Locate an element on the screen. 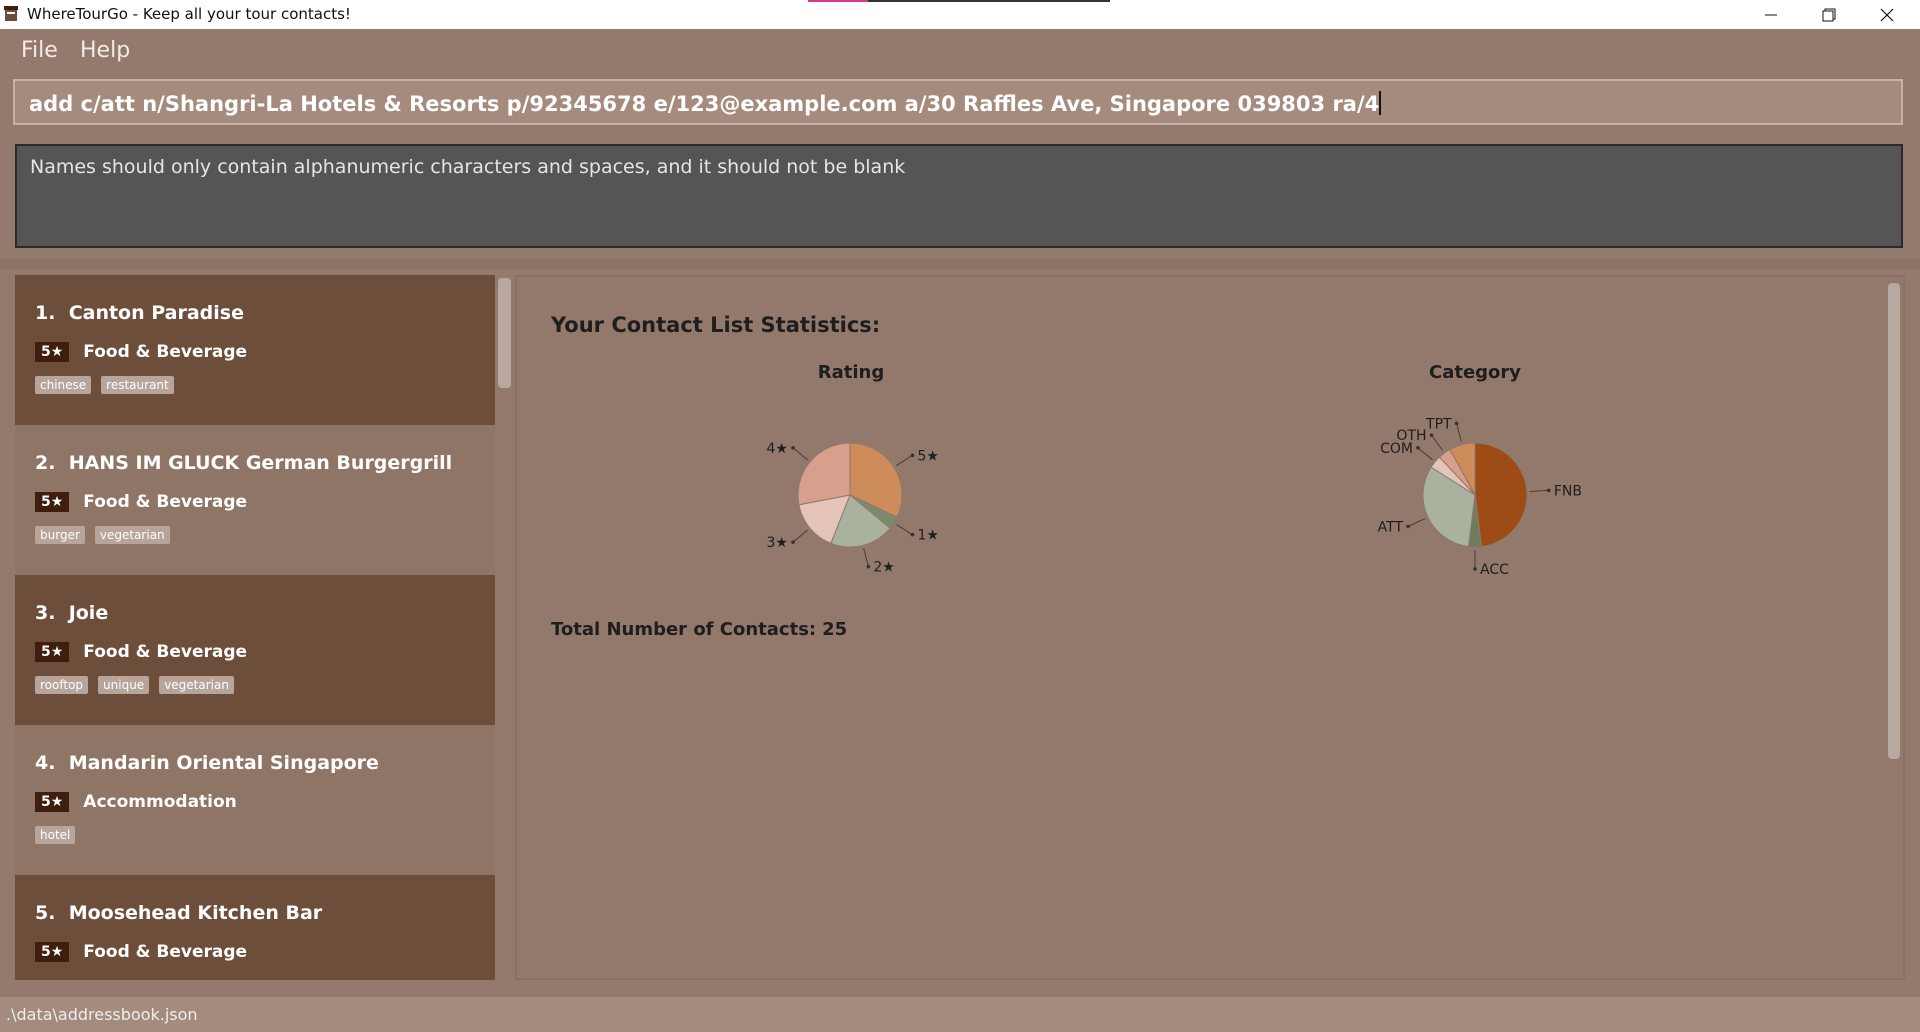  contact-name: Moosehead Kitchen Bar is located at coordinates (195, 913).